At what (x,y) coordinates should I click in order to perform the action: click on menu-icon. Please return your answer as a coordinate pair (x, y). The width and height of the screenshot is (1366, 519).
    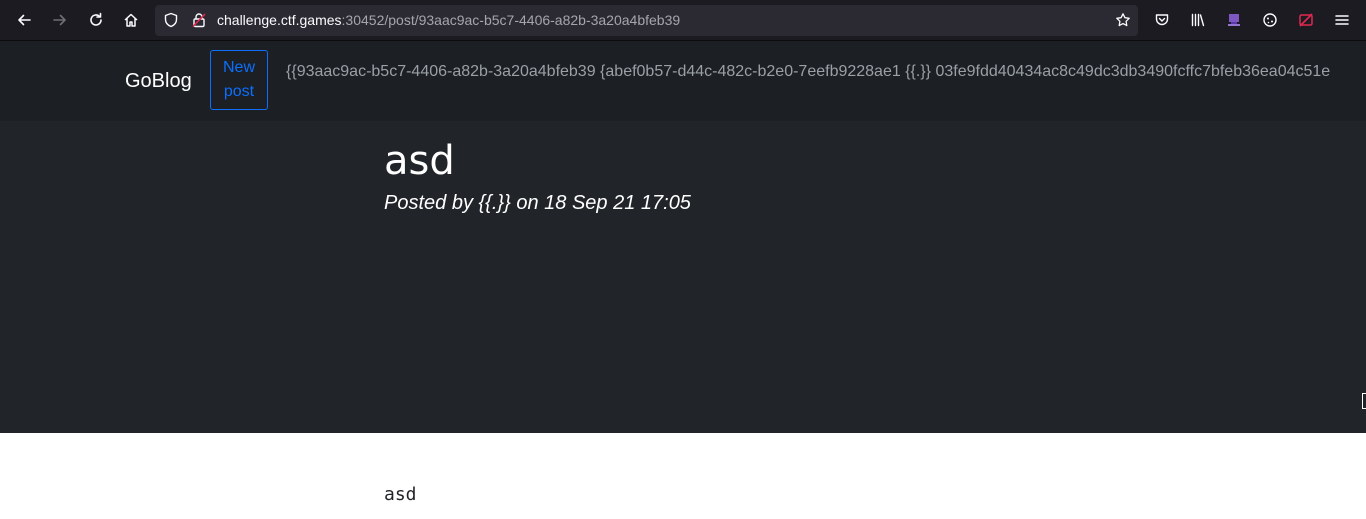
    Looking at the image, I should click on (1342, 20).